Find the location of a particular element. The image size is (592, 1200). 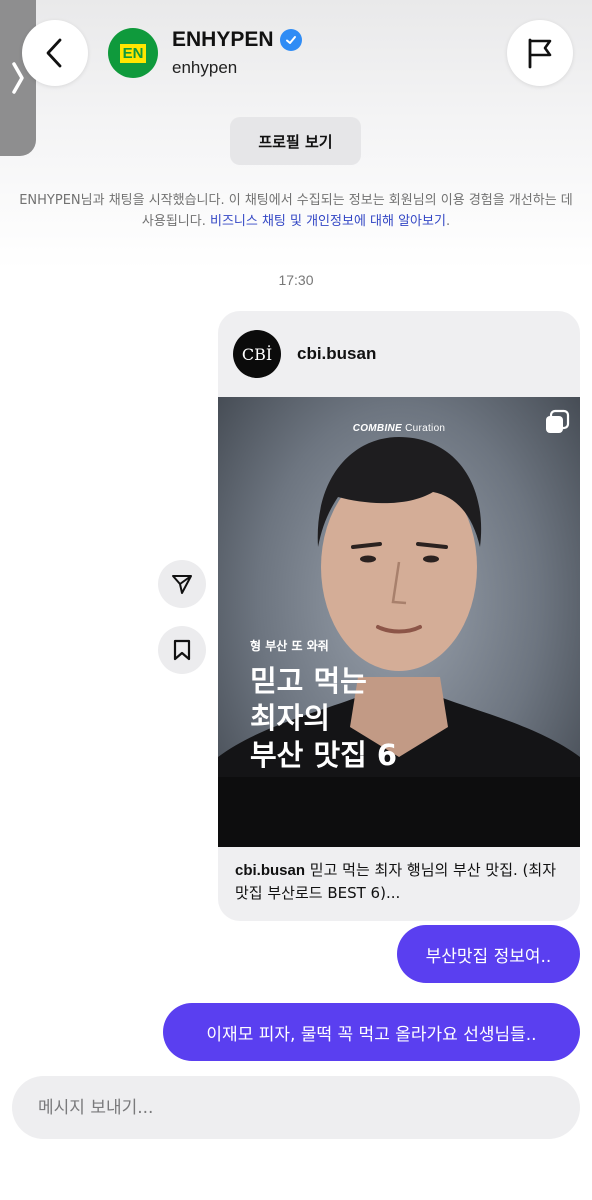

avatar-logo-text: EN is located at coordinates (133, 53).